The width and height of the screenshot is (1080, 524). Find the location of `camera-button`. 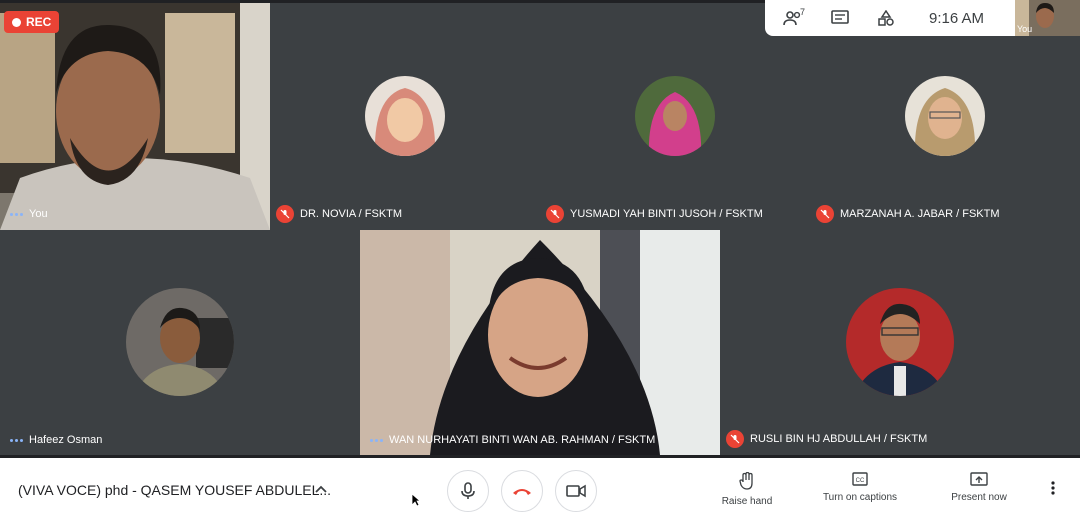

camera-button is located at coordinates (576, 491).